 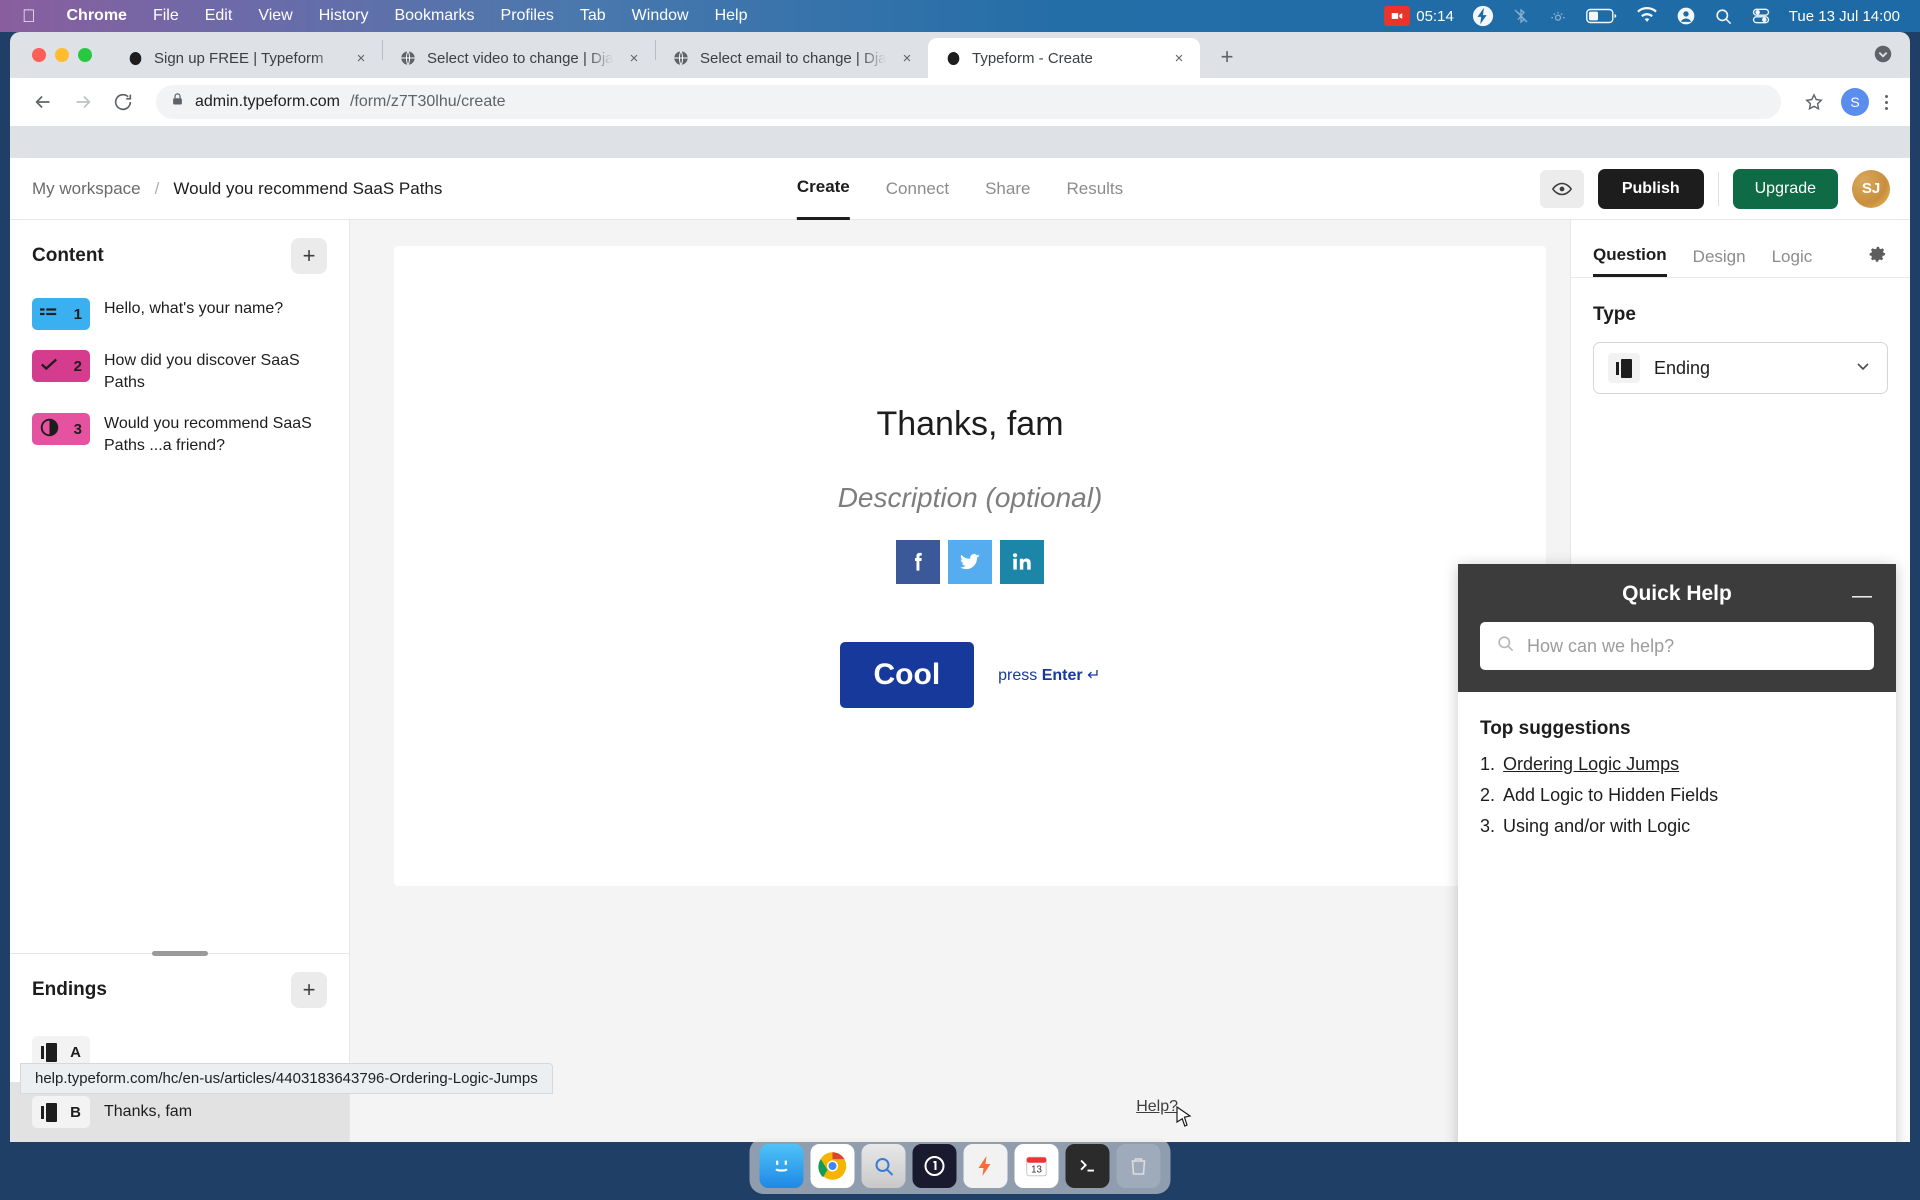 What do you see at coordinates (1036, 1166) in the screenshot?
I see `calendar-icon: 13` at bounding box center [1036, 1166].